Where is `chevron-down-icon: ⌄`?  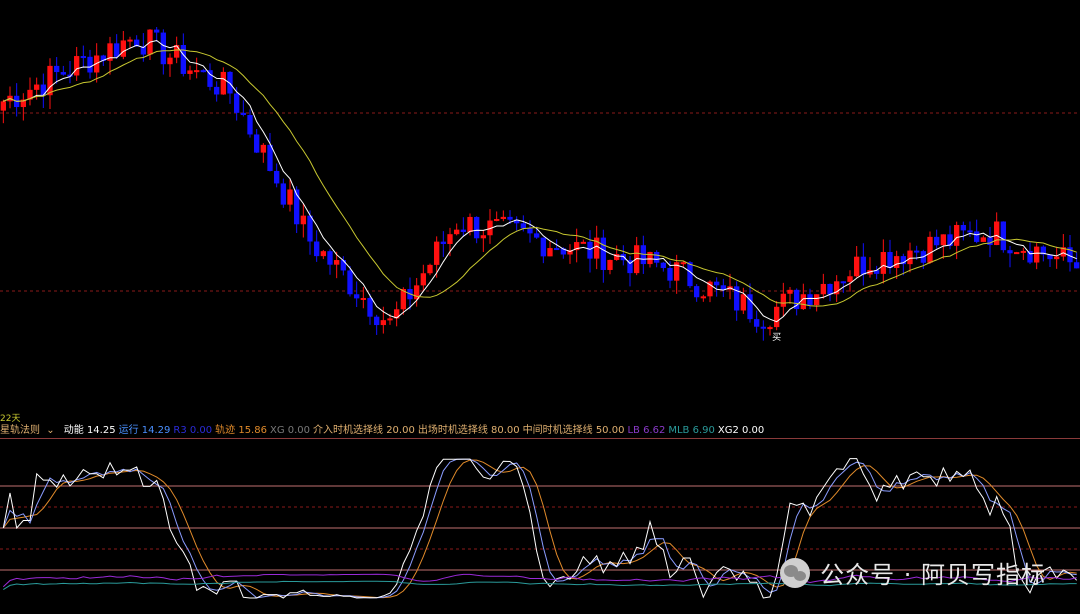
chevron-down-icon: ⌄ is located at coordinates (50, 430).